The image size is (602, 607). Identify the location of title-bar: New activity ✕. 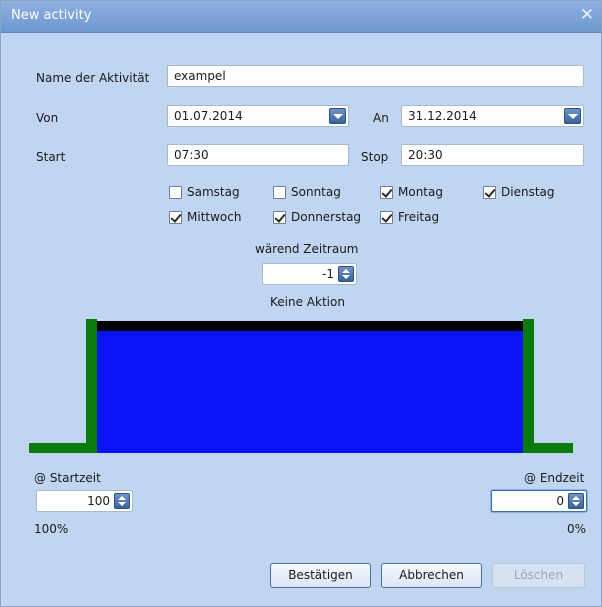
(301, 17).